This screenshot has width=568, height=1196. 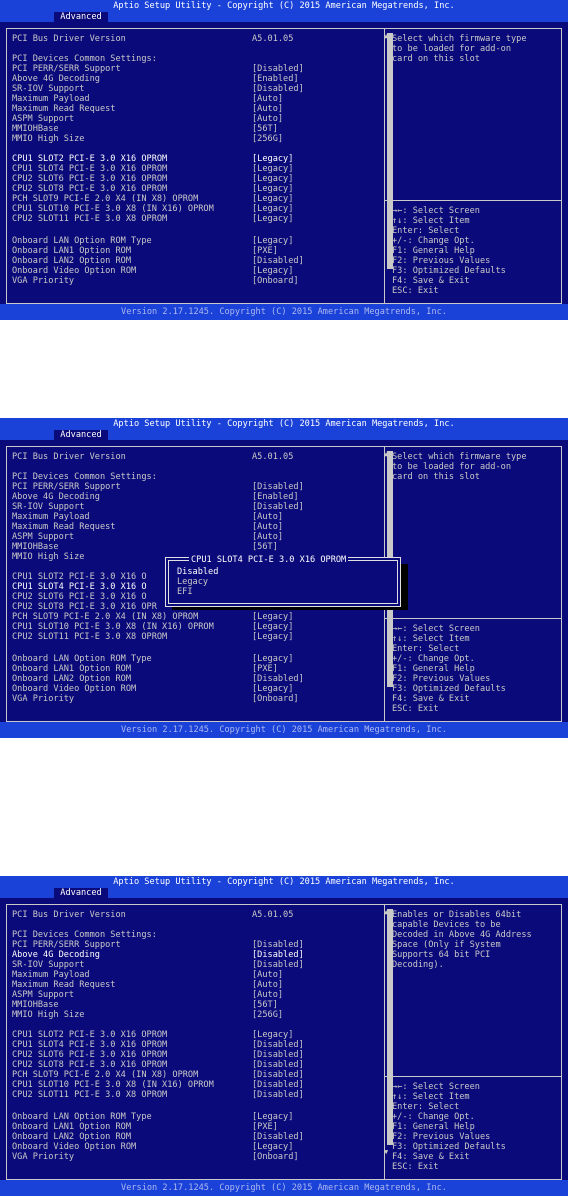 What do you see at coordinates (84, 607) in the screenshot?
I see `setting-label: CPU2 SLOT8 PCI-E 3.0 X16 OPR` at bounding box center [84, 607].